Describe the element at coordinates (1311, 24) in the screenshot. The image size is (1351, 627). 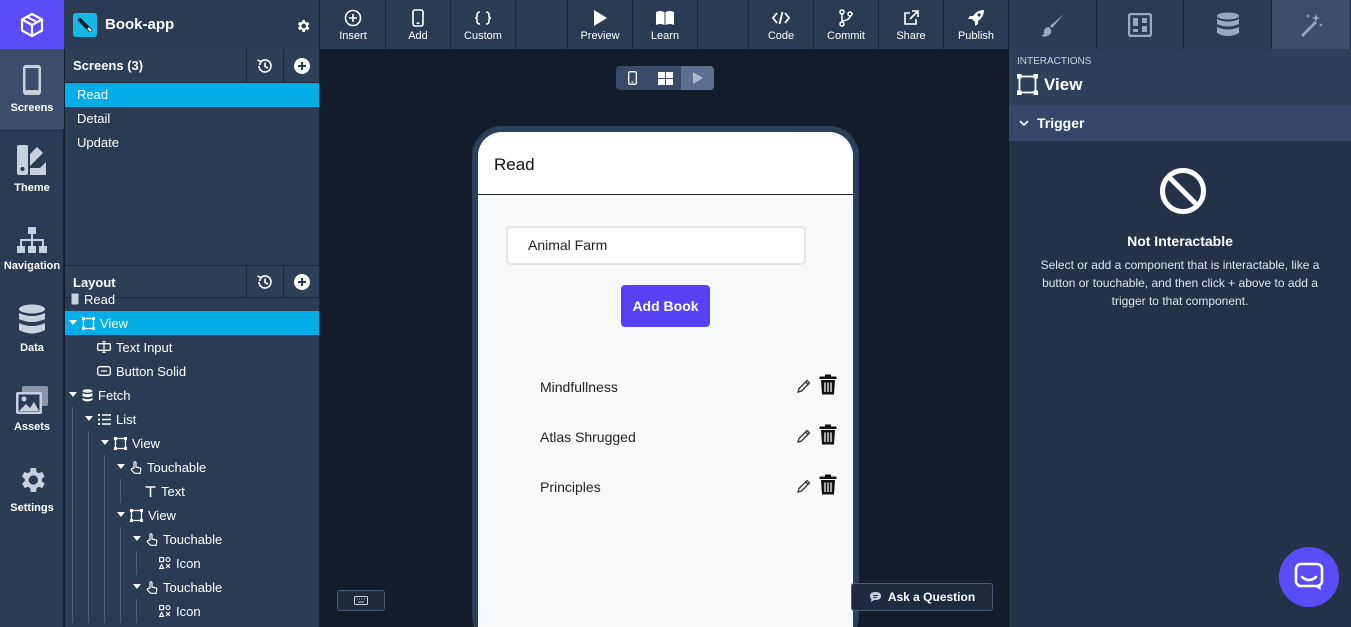
I see `interactions-tab` at that location.